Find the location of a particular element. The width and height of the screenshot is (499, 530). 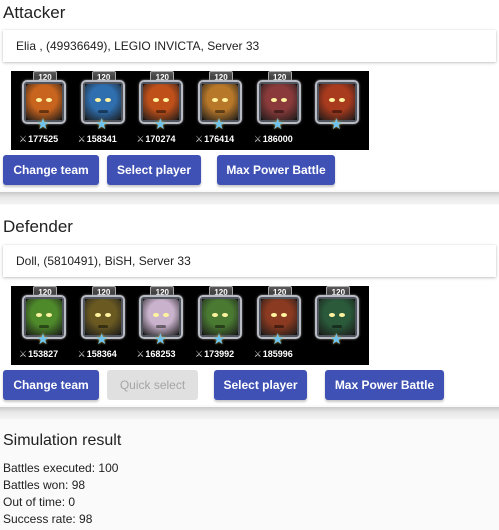

hero-power: ⚔168253 is located at coordinates (164, 354).